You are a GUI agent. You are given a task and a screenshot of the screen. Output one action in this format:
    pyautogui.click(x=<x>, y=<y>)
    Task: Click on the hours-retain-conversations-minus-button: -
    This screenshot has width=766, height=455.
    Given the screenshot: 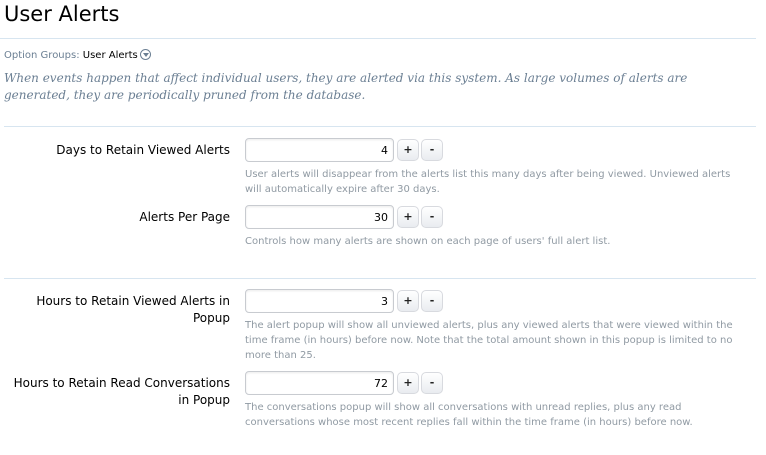 What is the action you would take?
    pyautogui.click(x=432, y=383)
    